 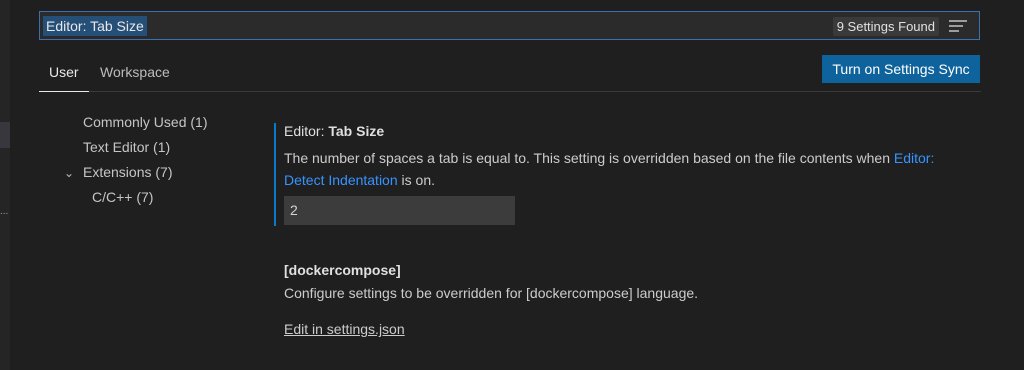 I want to click on turn-on-settings-sync-button: Turn on Settings Sync, so click(x=901, y=69).